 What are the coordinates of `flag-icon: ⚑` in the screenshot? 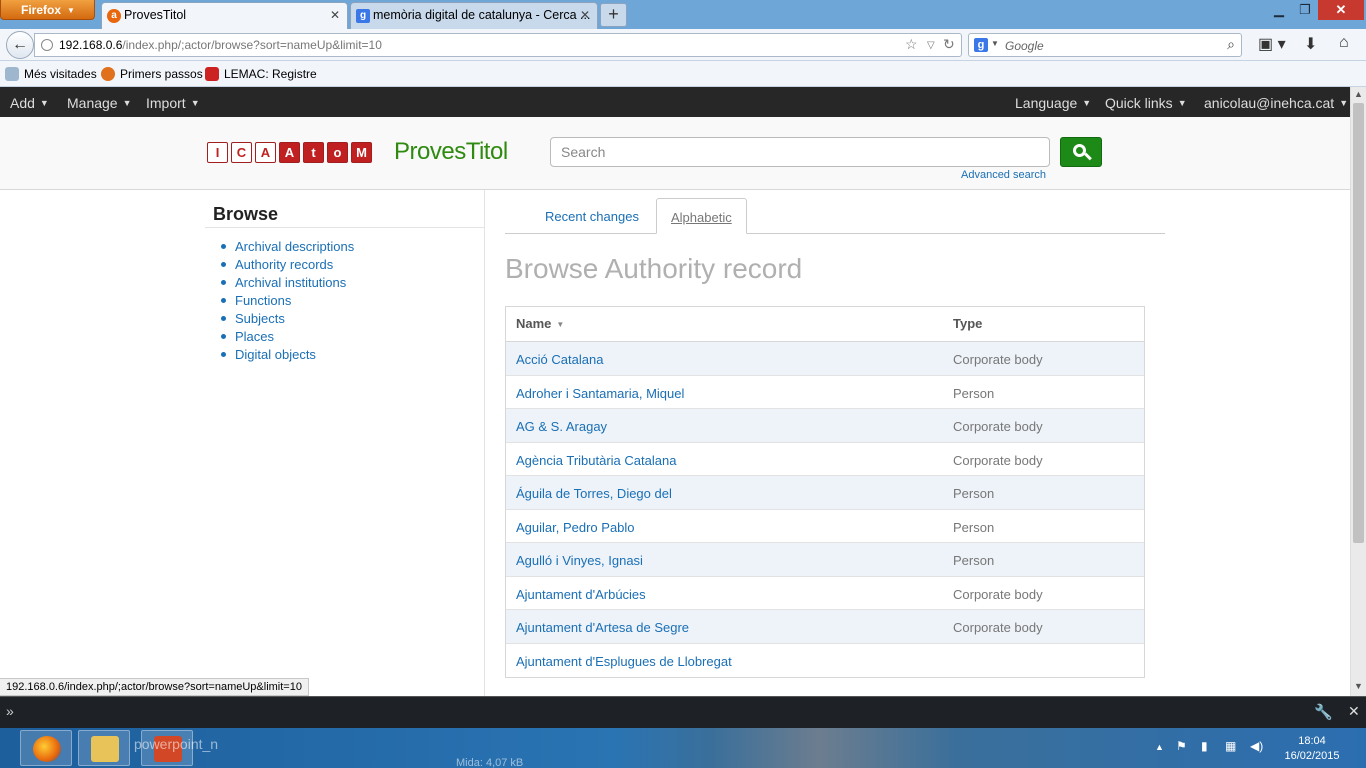 It's located at (1181, 746).